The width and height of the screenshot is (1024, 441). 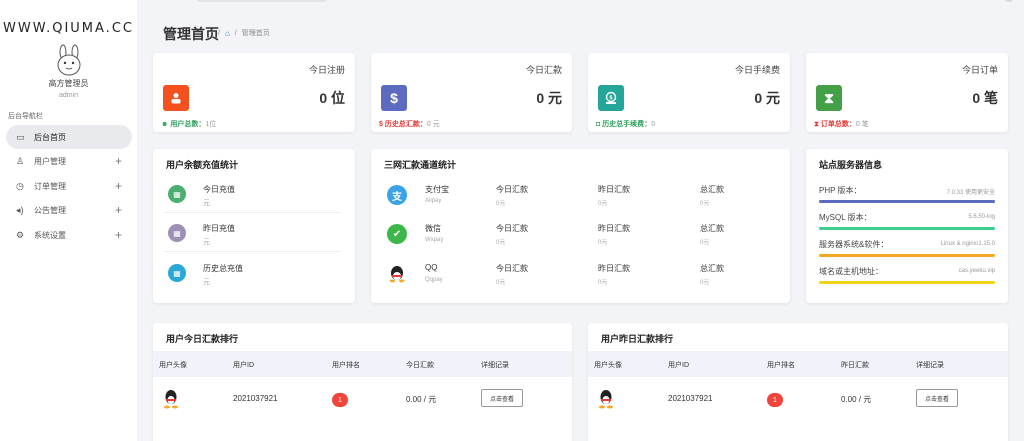 What do you see at coordinates (326, 70) in the screenshot?
I see `stat-label: 今日注册` at bounding box center [326, 70].